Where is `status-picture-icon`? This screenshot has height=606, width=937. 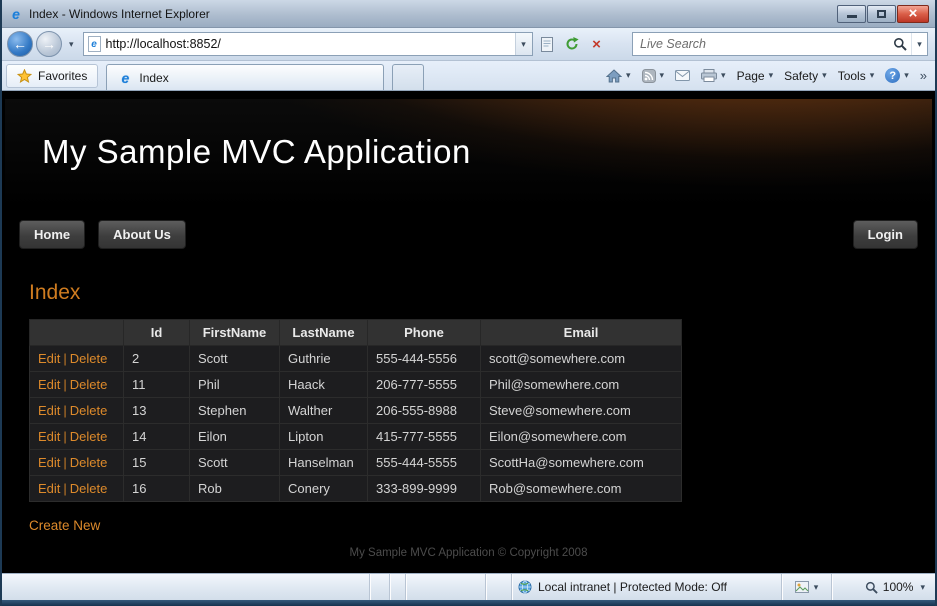
status-picture-icon is located at coordinates (801, 587).